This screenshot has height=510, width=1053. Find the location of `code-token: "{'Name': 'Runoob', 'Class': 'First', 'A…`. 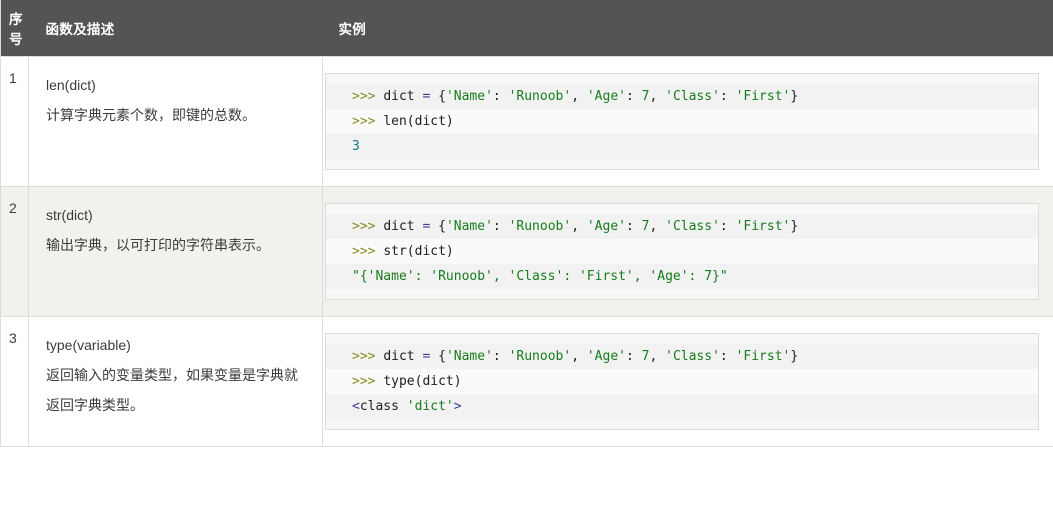

code-token: "{'Name': 'Runoob', 'Class': 'First', 'A… is located at coordinates (540, 276).